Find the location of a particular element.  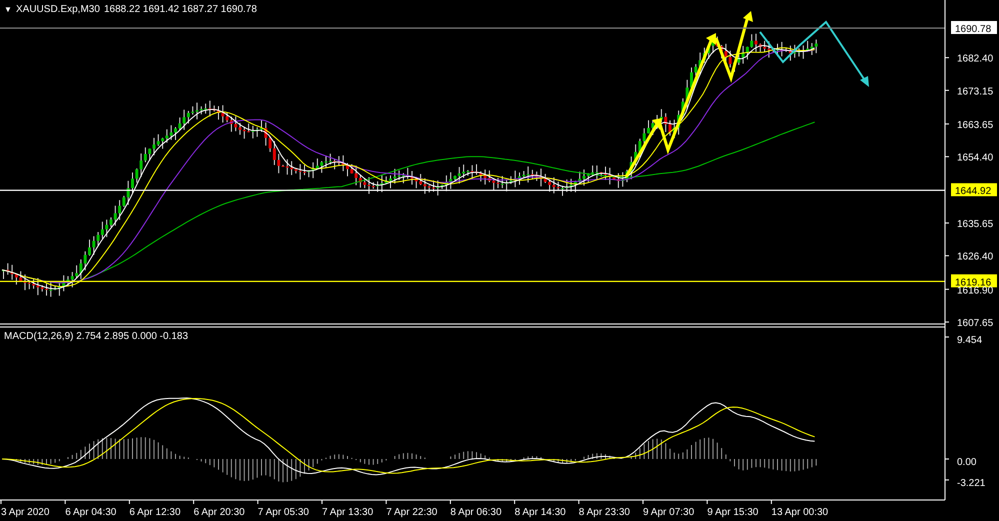

time-axis-label: 7 Apr 13:30 is located at coordinates (348, 512).